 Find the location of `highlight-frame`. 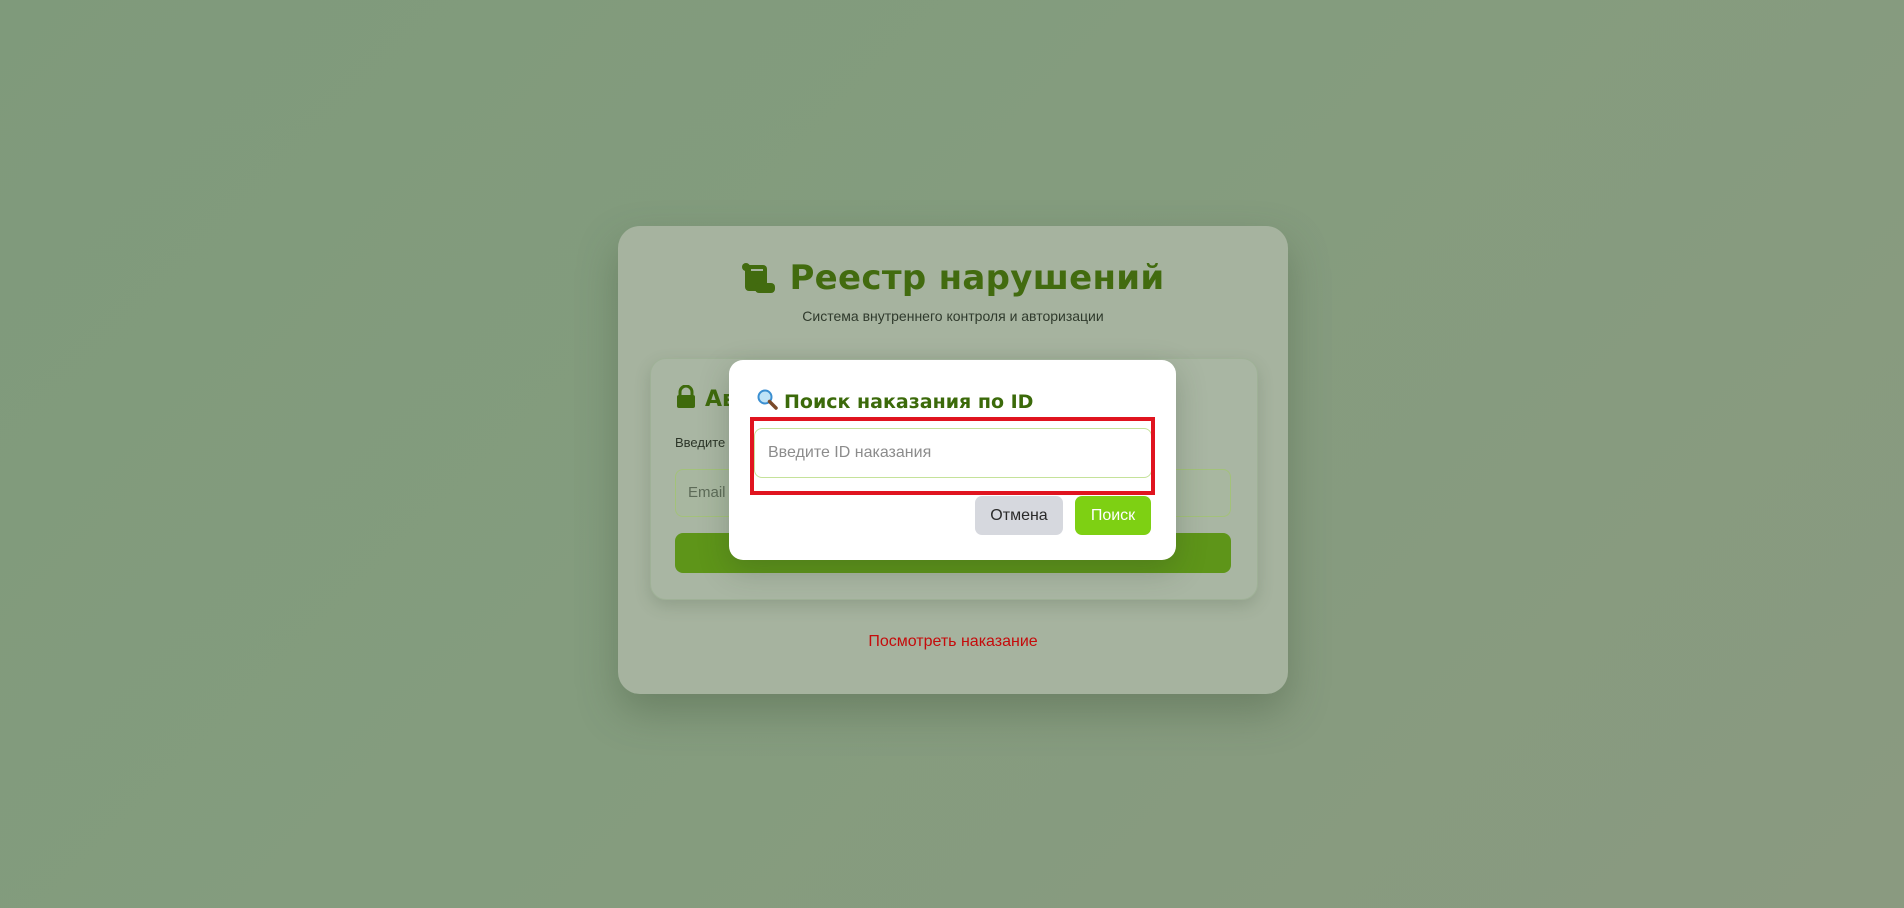

highlight-frame is located at coordinates (952, 456).